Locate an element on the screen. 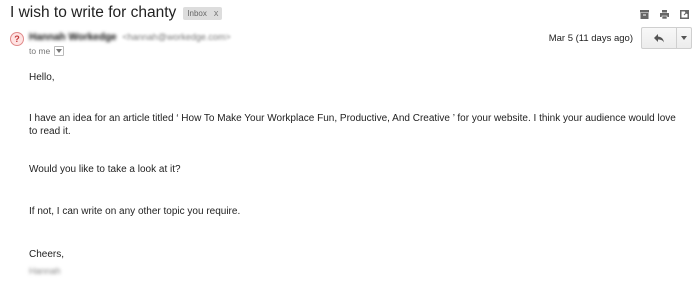 The image size is (700, 299). archive-icon is located at coordinates (644, 13).